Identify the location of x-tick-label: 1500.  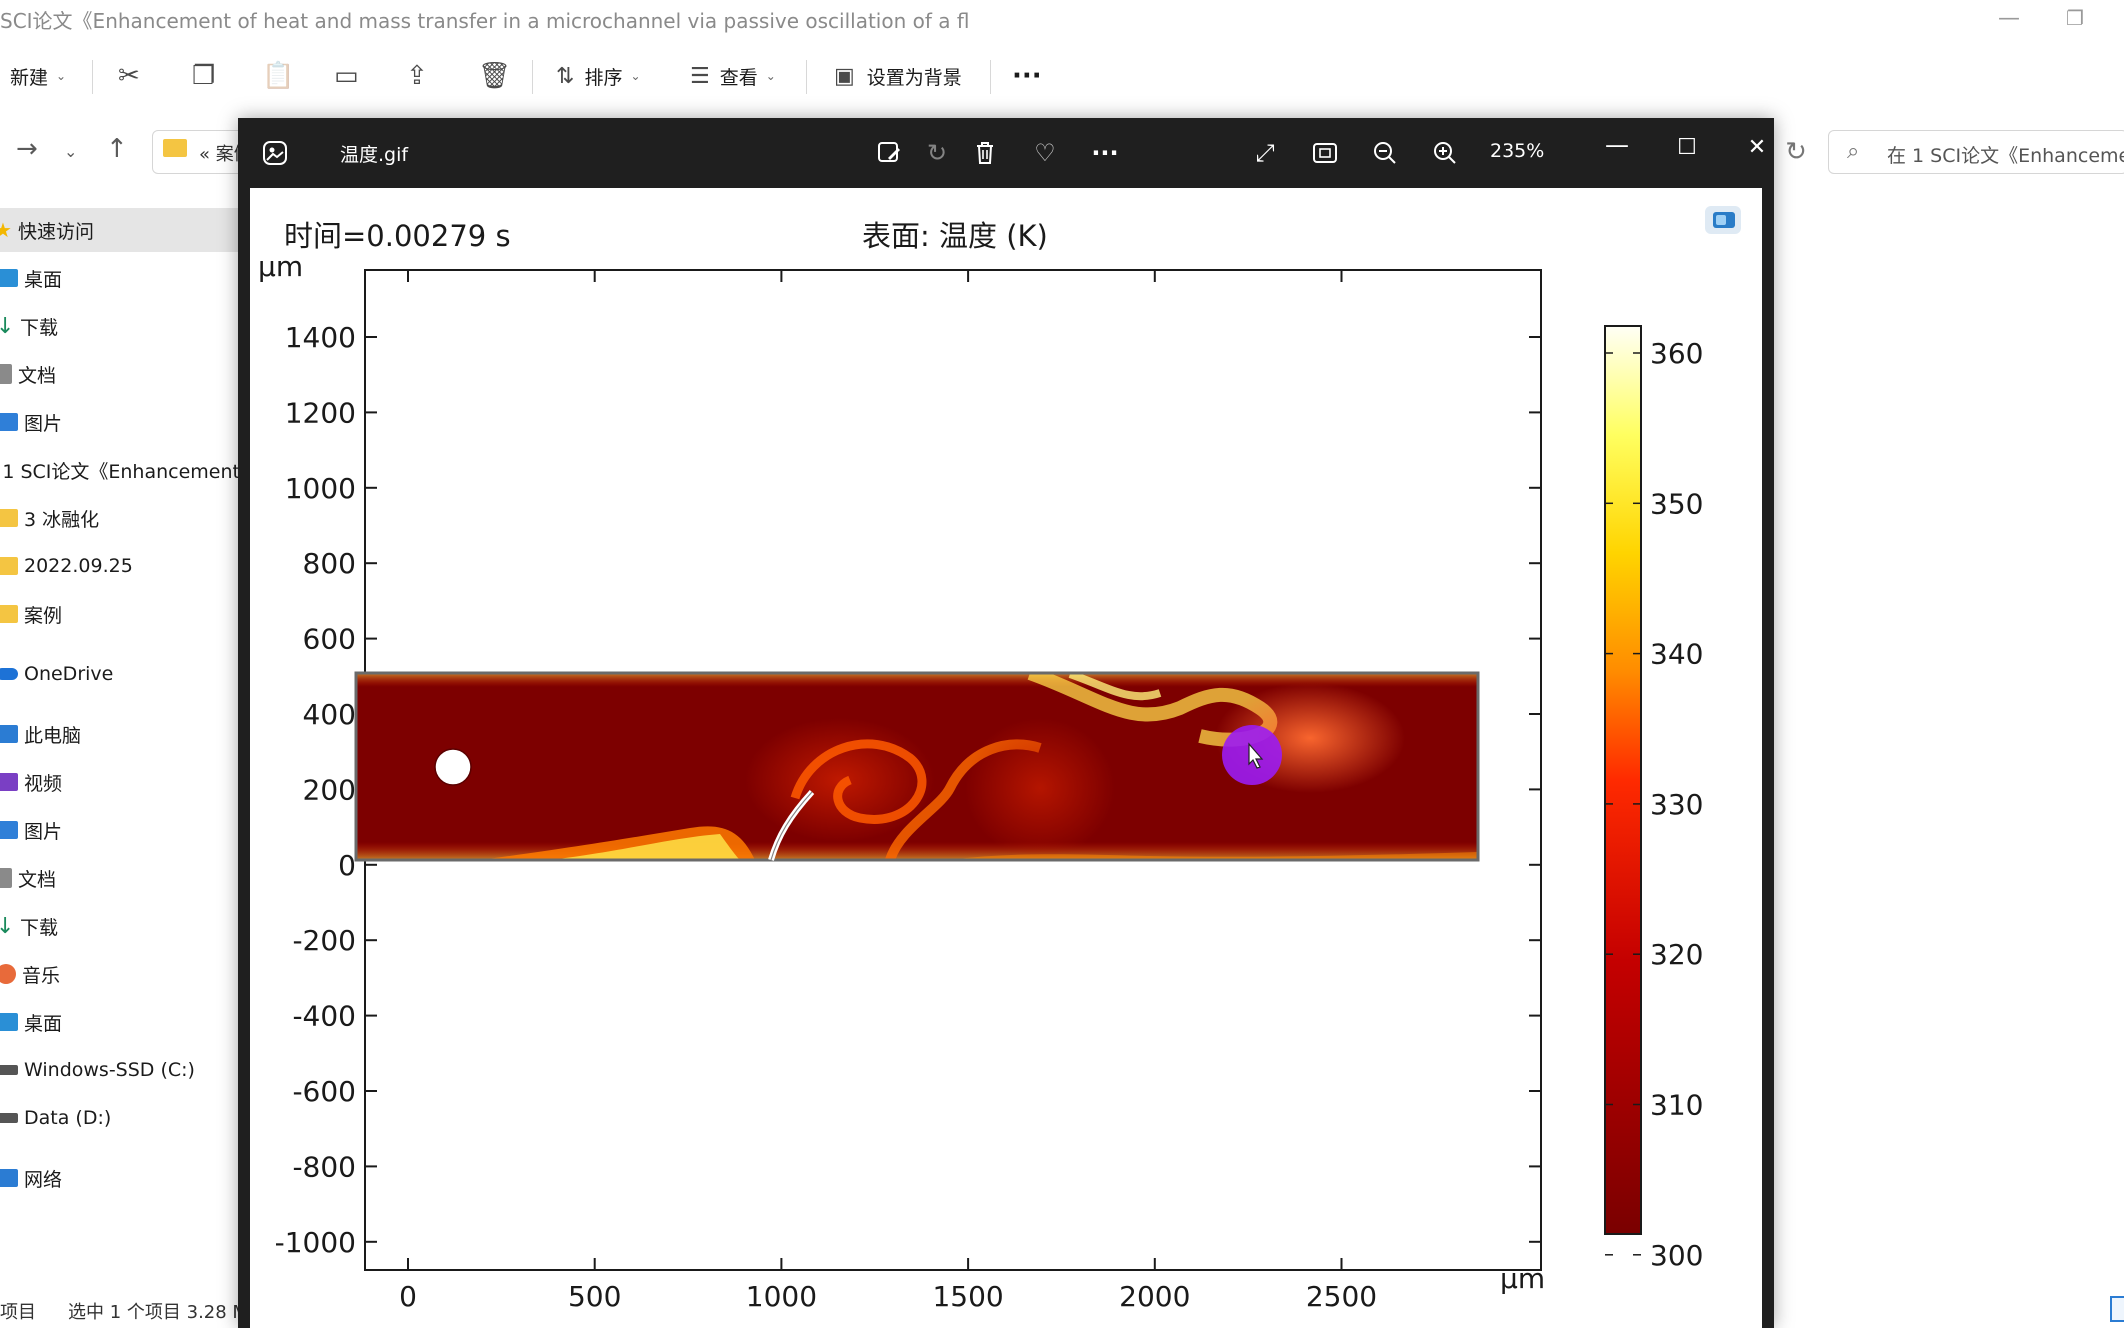
(967, 1296).